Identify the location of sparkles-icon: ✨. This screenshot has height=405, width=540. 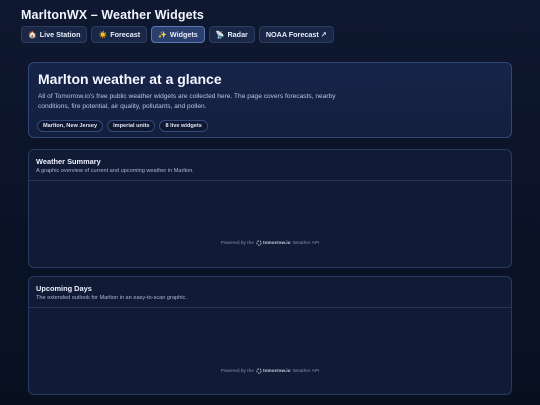
(162, 35).